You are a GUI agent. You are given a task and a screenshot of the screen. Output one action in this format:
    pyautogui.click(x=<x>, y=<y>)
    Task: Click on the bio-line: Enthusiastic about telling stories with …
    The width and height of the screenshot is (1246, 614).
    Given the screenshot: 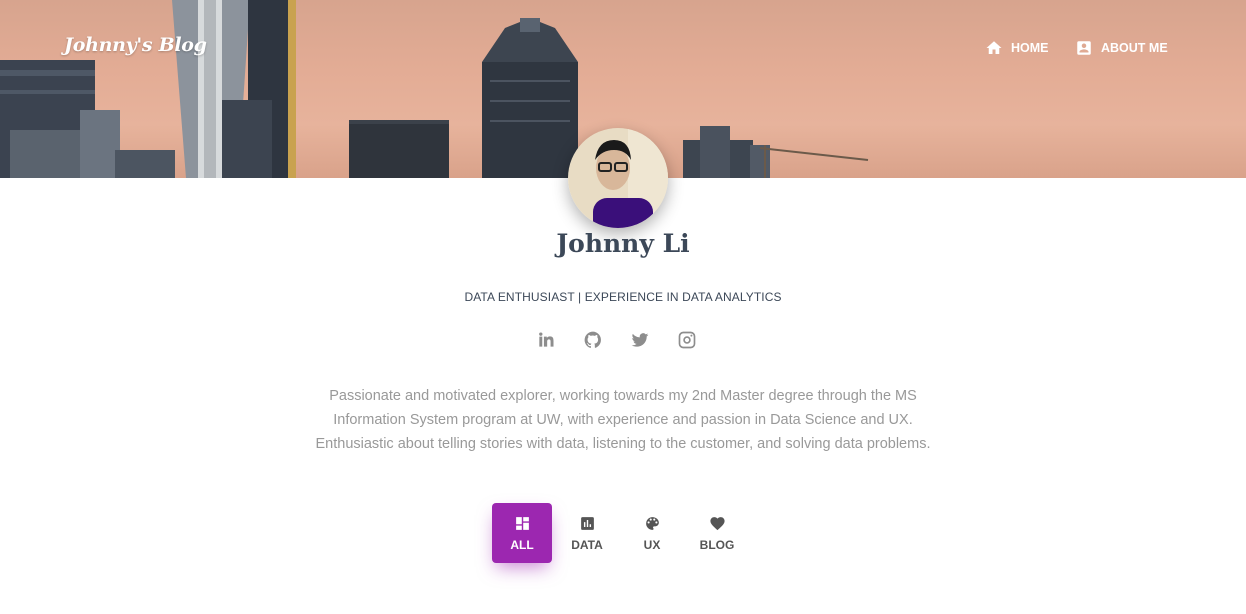 What is the action you would take?
    pyautogui.click(x=623, y=444)
    